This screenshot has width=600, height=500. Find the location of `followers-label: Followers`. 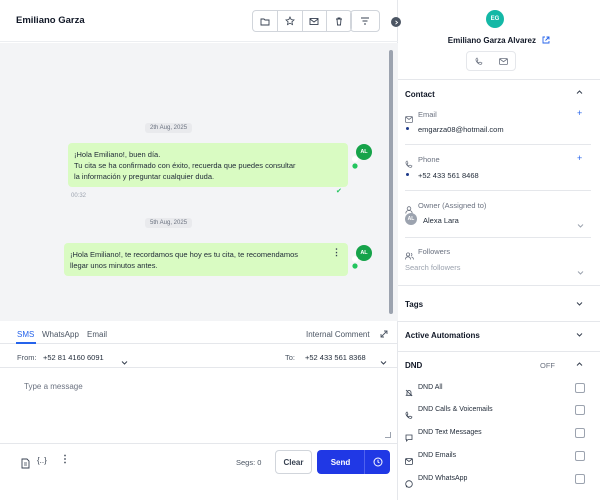

followers-label: Followers is located at coordinates (434, 251).